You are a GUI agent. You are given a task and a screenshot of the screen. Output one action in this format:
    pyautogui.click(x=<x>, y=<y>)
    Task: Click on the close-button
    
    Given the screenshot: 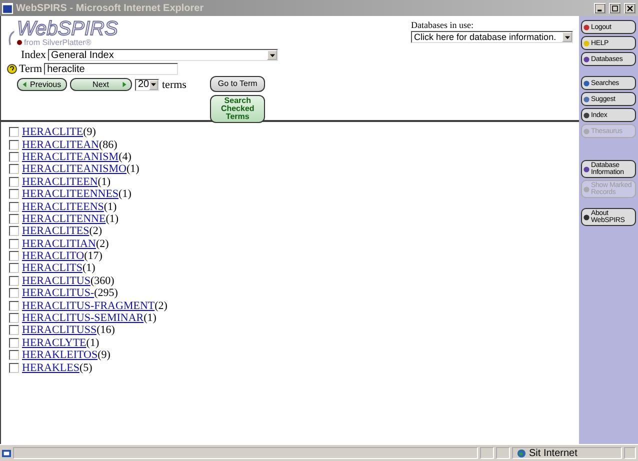 What is the action you would take?
    pyautogui.click(x=630, y=8)
    